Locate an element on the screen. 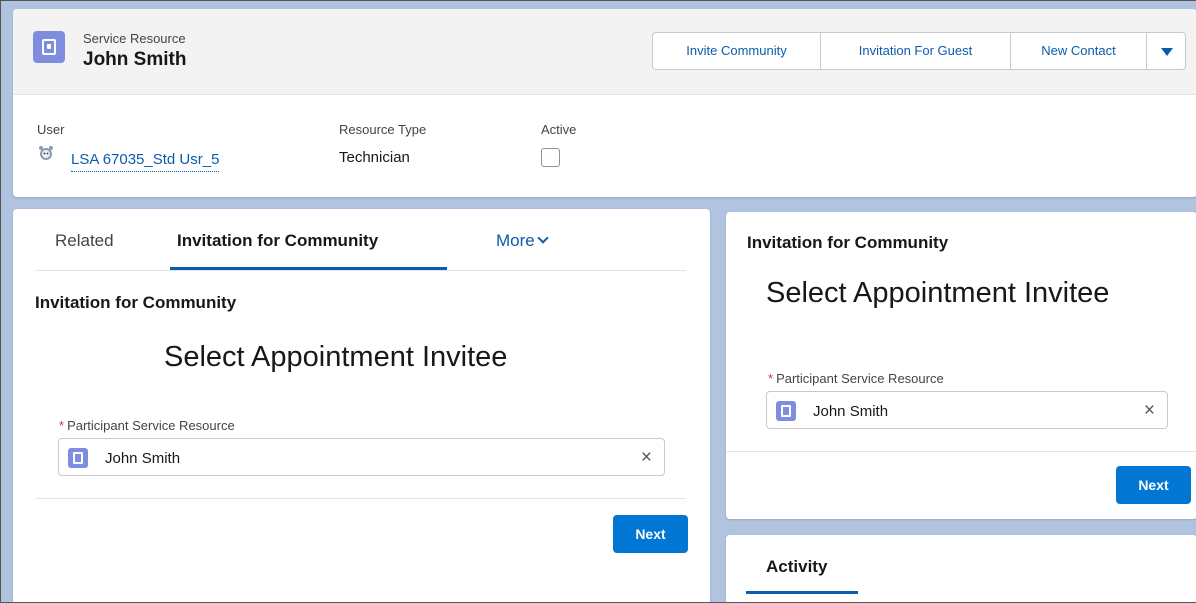 Image resolution: width=1196 pixels, height=603 pixels. resource-type-value: Technician is located at coordinates (374, 157).